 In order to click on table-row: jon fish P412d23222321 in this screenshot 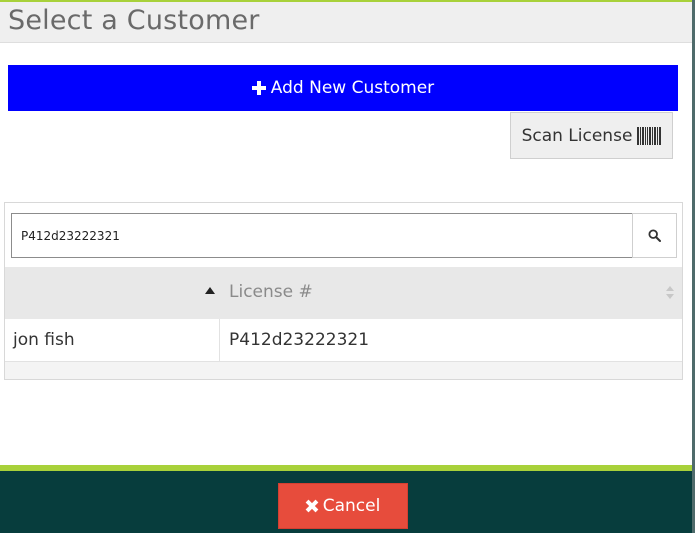, I will do `click(343, 340)`.